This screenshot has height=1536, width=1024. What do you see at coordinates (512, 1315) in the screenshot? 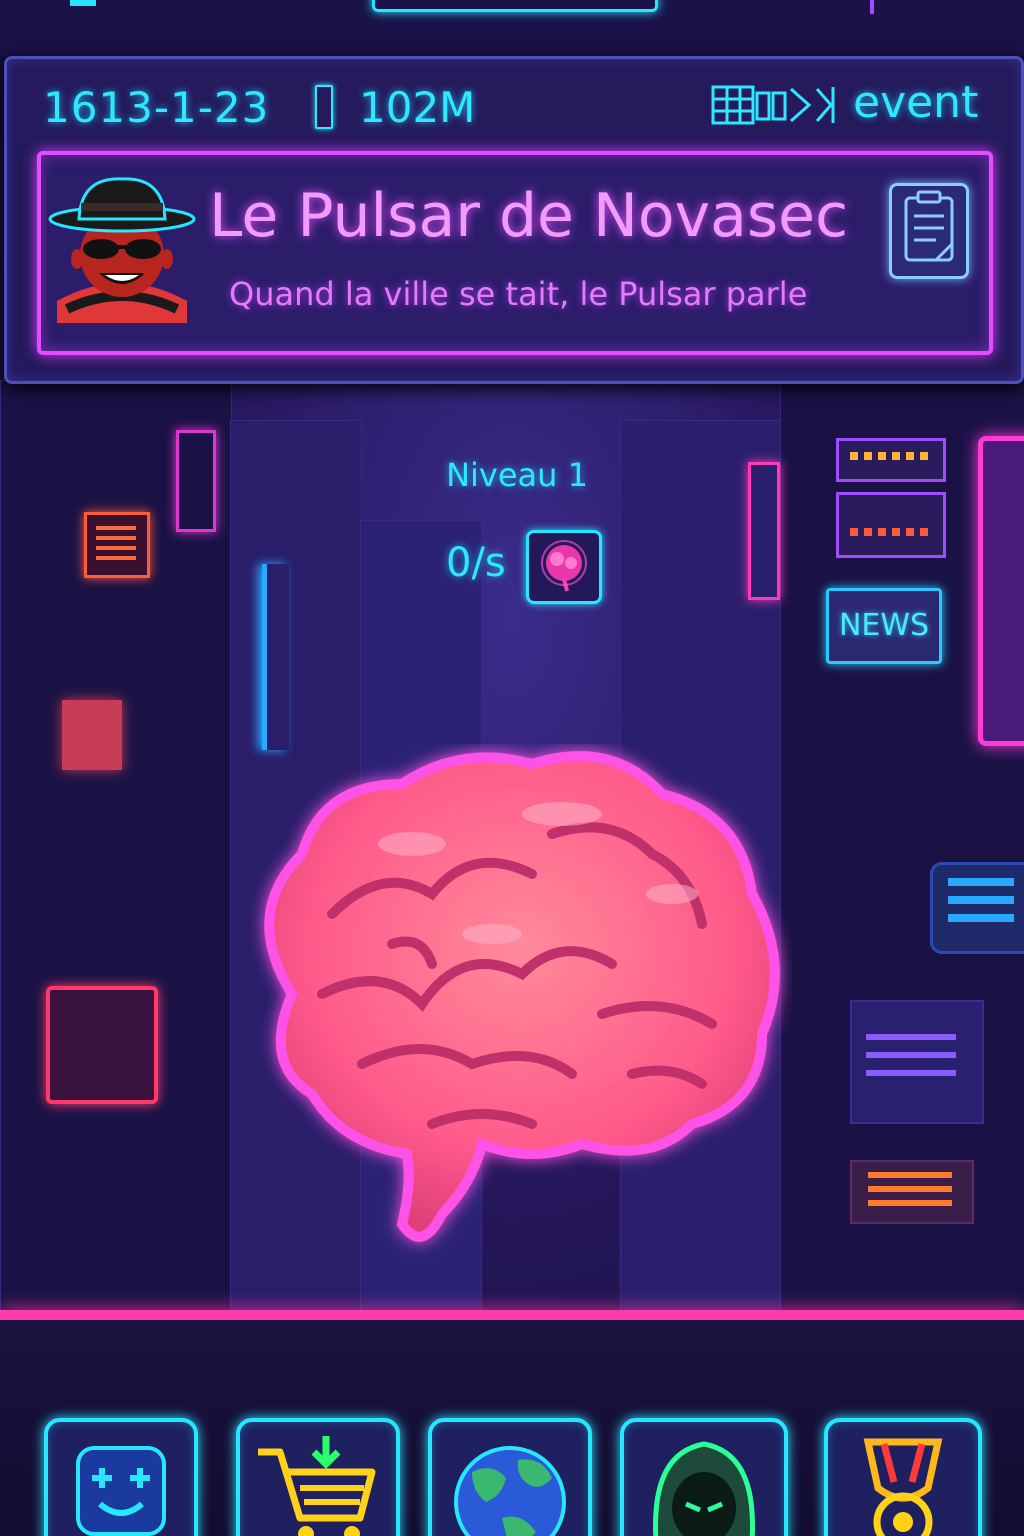
I see `ground-line` at bounding box center [512, 1315].